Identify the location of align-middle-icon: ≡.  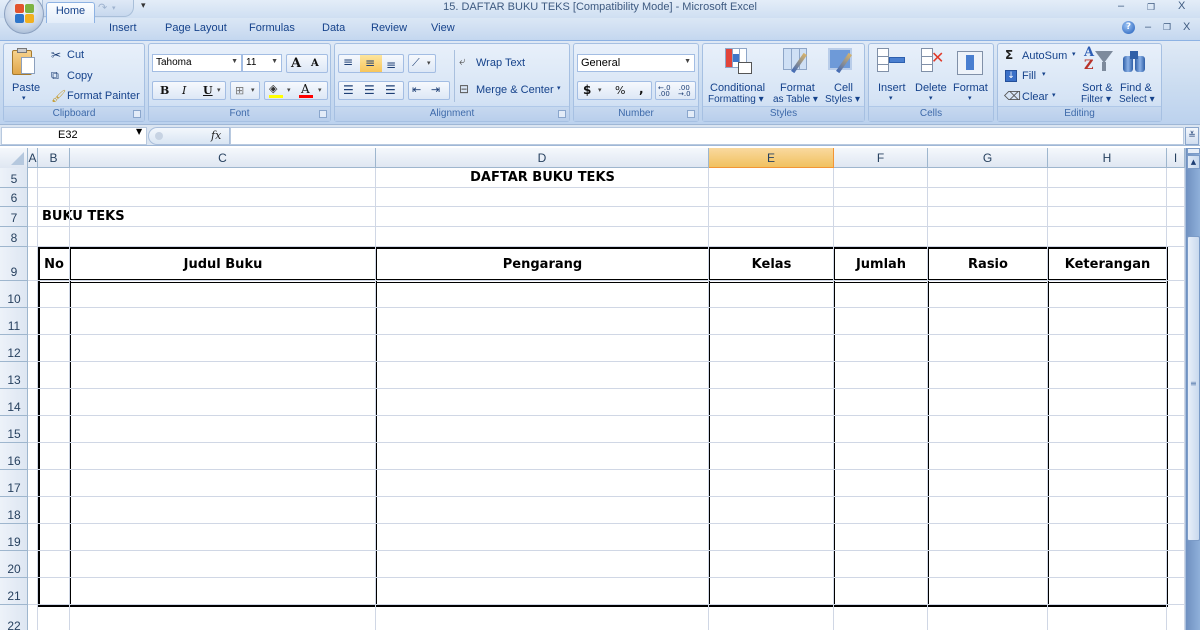
(370, 63).